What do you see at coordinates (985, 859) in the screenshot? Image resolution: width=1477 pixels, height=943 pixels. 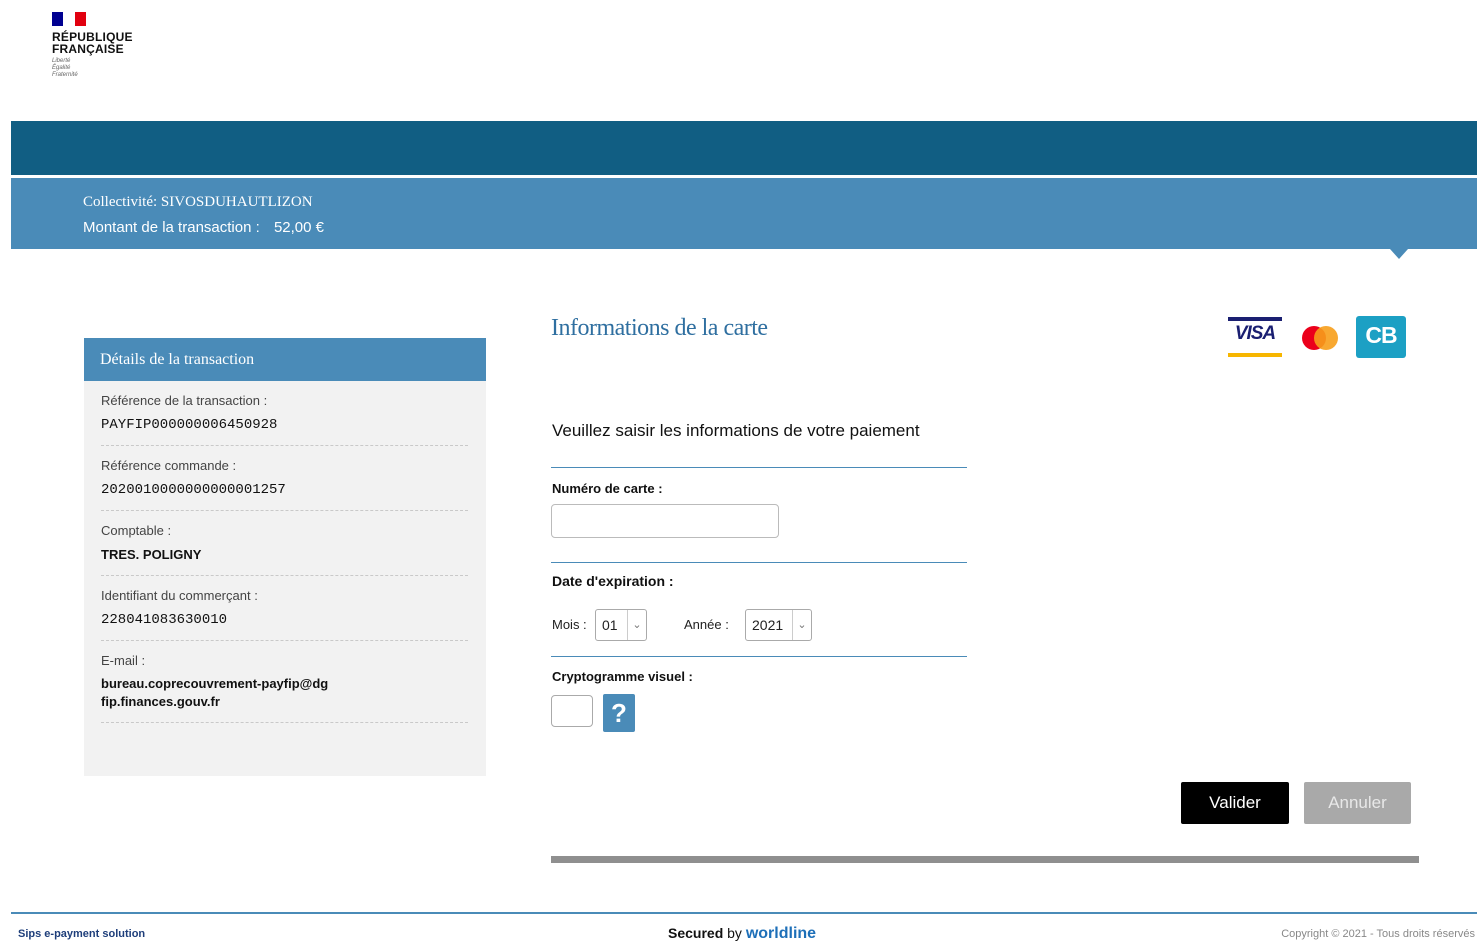 I see `progress-bar` at bounding box center [985, 859].